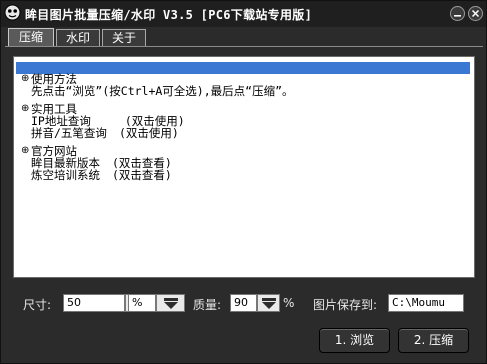 This screenshot has width=487, height=364. I want to click on quality-unit-label: %, so click(289, 303).